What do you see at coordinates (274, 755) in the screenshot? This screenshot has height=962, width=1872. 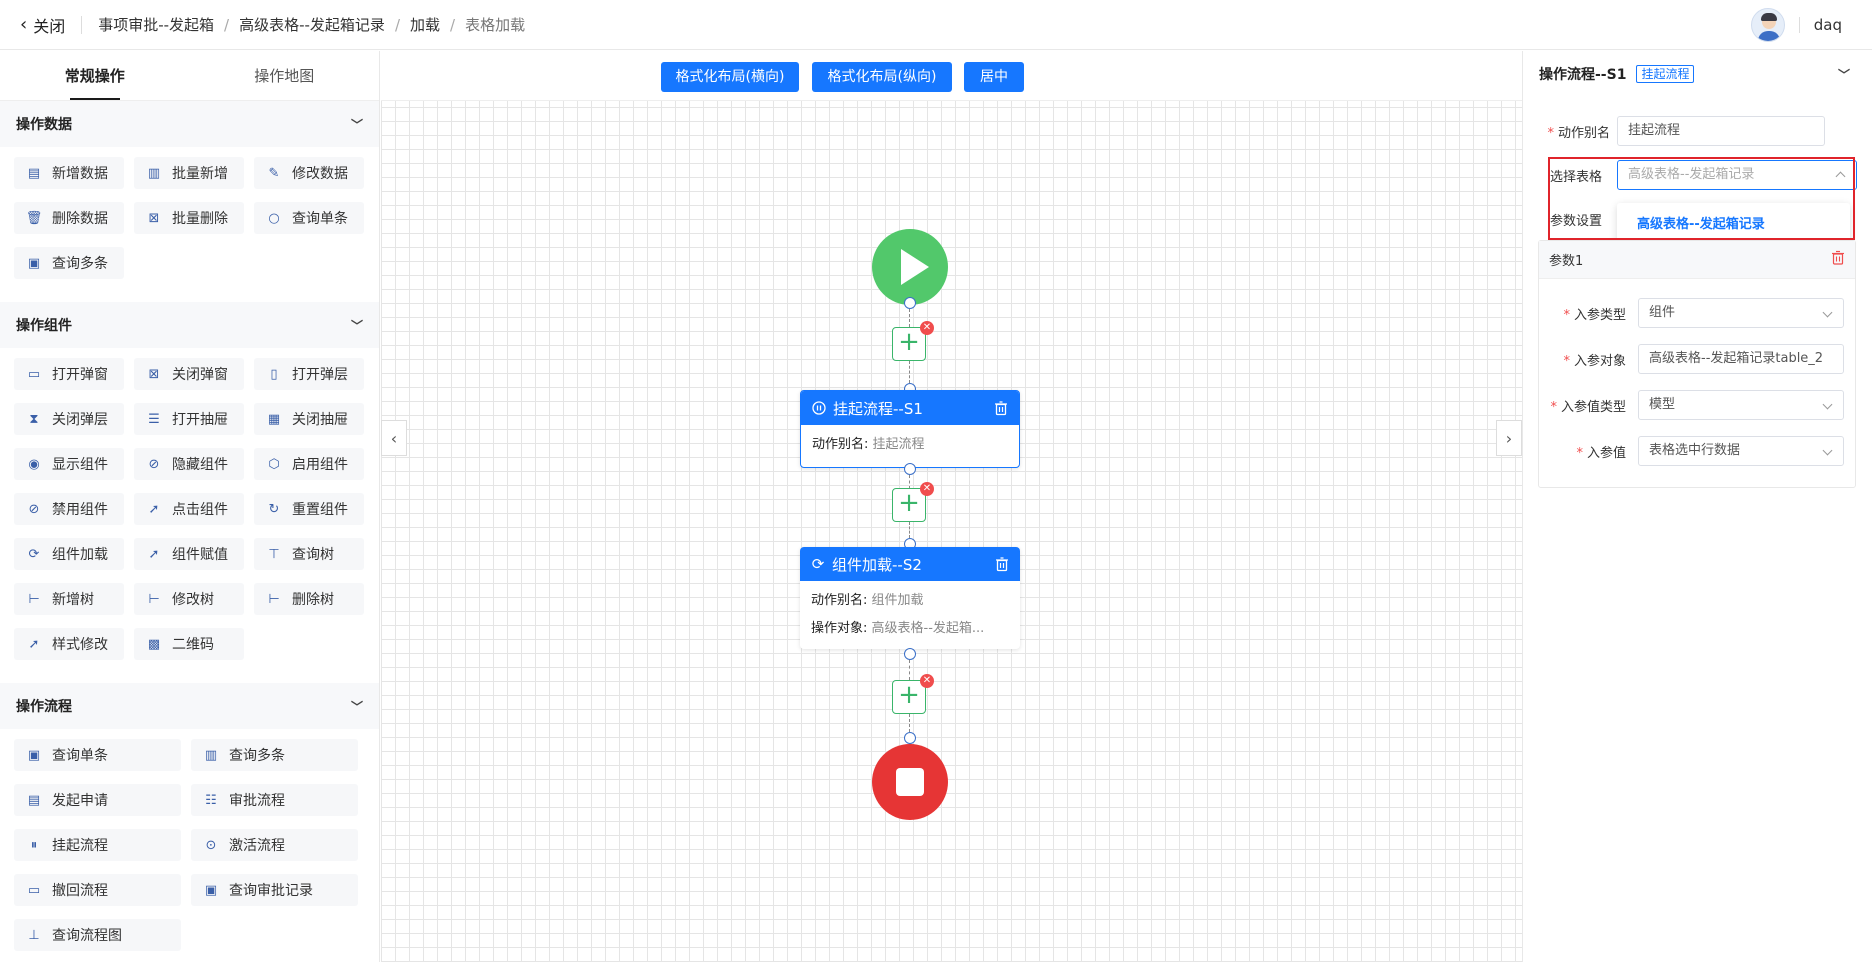 I see `op-flow-query-many: ▥ 查询多条` at bounding box center [274, 755].